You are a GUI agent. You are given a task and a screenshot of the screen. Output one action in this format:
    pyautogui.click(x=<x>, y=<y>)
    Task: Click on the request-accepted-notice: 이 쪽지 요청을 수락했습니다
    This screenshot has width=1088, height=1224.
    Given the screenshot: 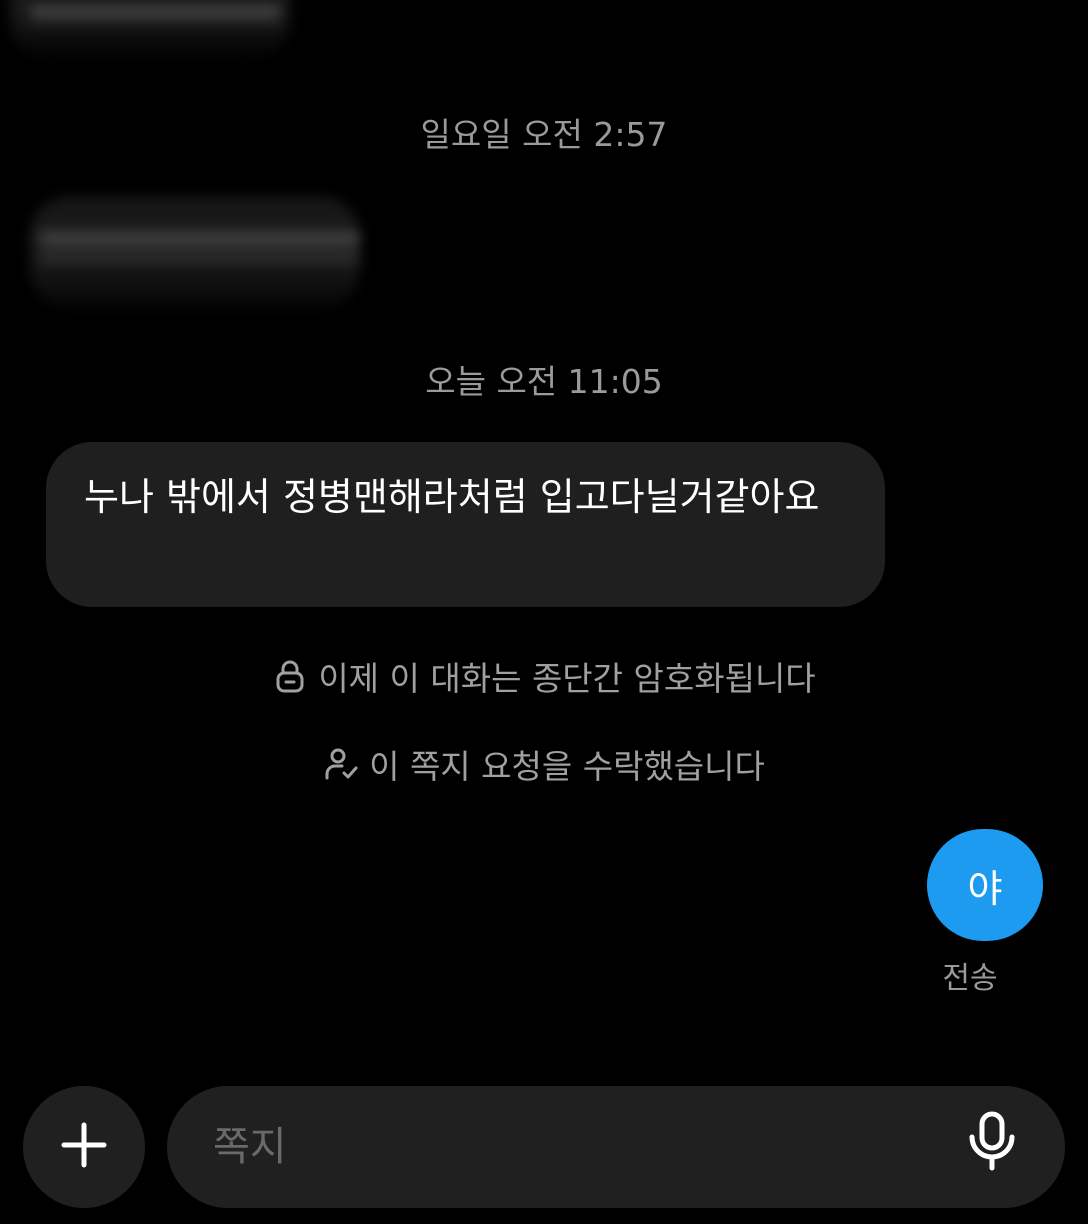 What is the action you would take?
    pyautogui.click(x=544, y=764)
    